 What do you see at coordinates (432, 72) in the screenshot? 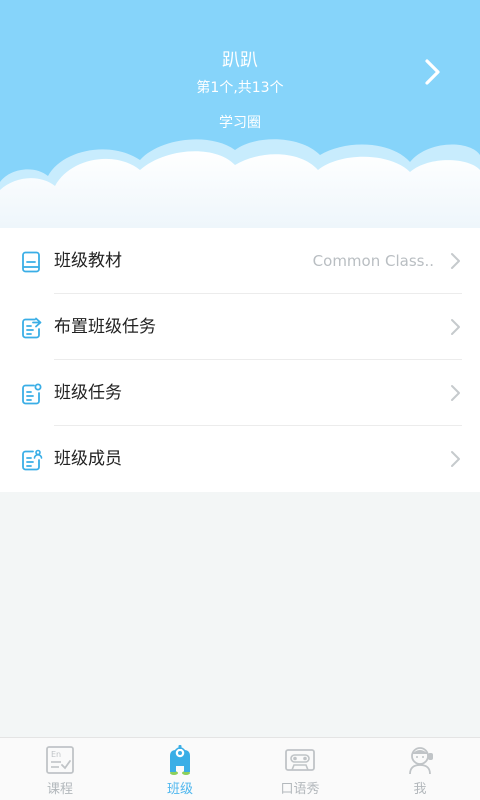
I see `next-class-chevron-icon` at bounding box center [432, 72].